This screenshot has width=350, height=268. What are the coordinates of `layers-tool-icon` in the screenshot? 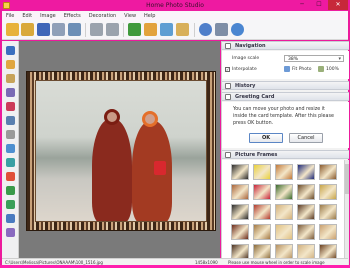 It's located at (10, 190).